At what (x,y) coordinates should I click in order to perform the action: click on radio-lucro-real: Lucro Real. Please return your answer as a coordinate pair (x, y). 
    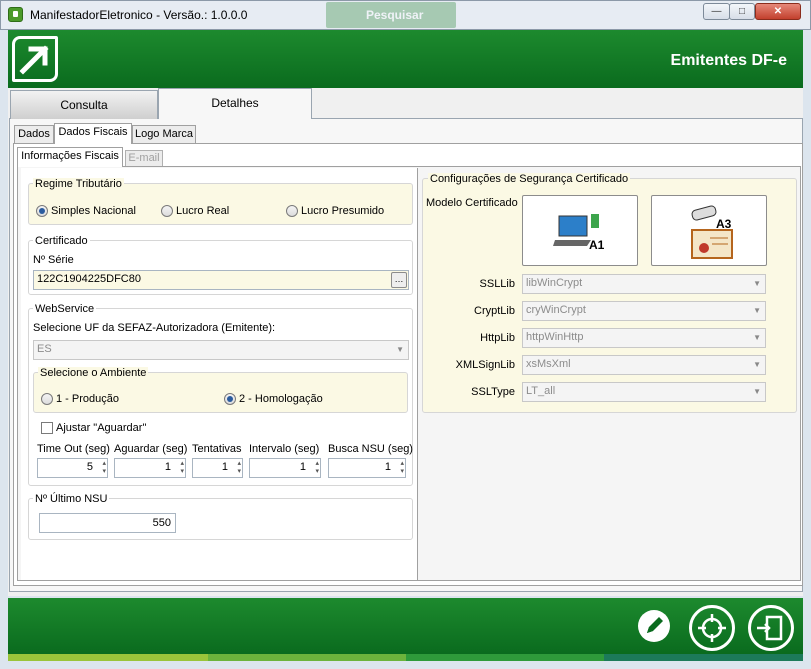
    Looking at the image, I should click on (195, 211).